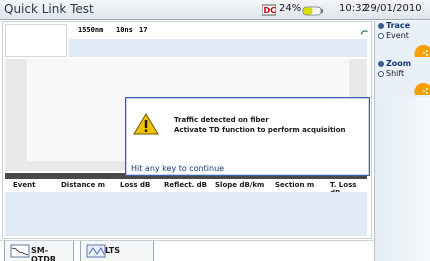 Image resolution: width=430 pixels, height=261 pixels. I want to click on tab-label: SM-OTDR, so click(44, 253).